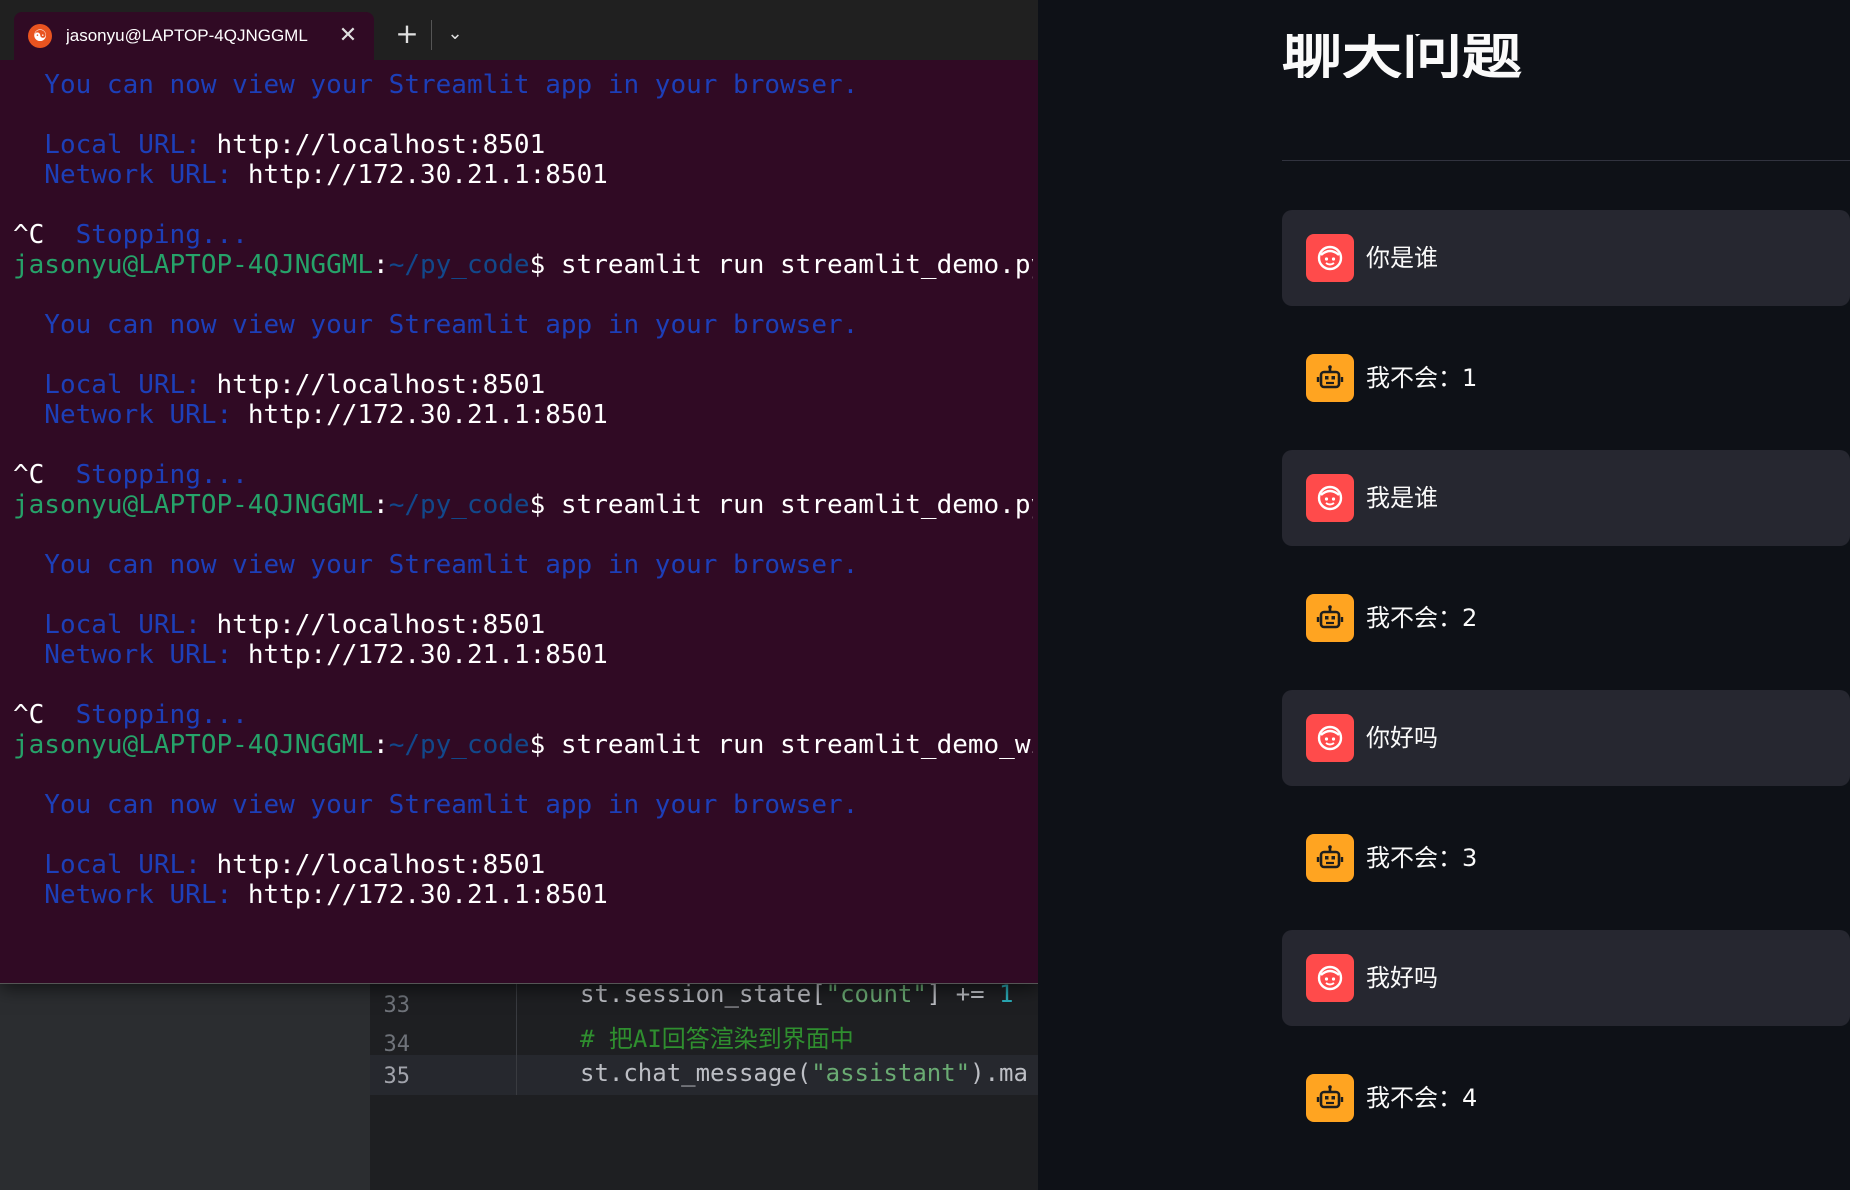  Describe the element at coordinates (876, 994) in the screenshot. I see `string-token: "count"` at that location.